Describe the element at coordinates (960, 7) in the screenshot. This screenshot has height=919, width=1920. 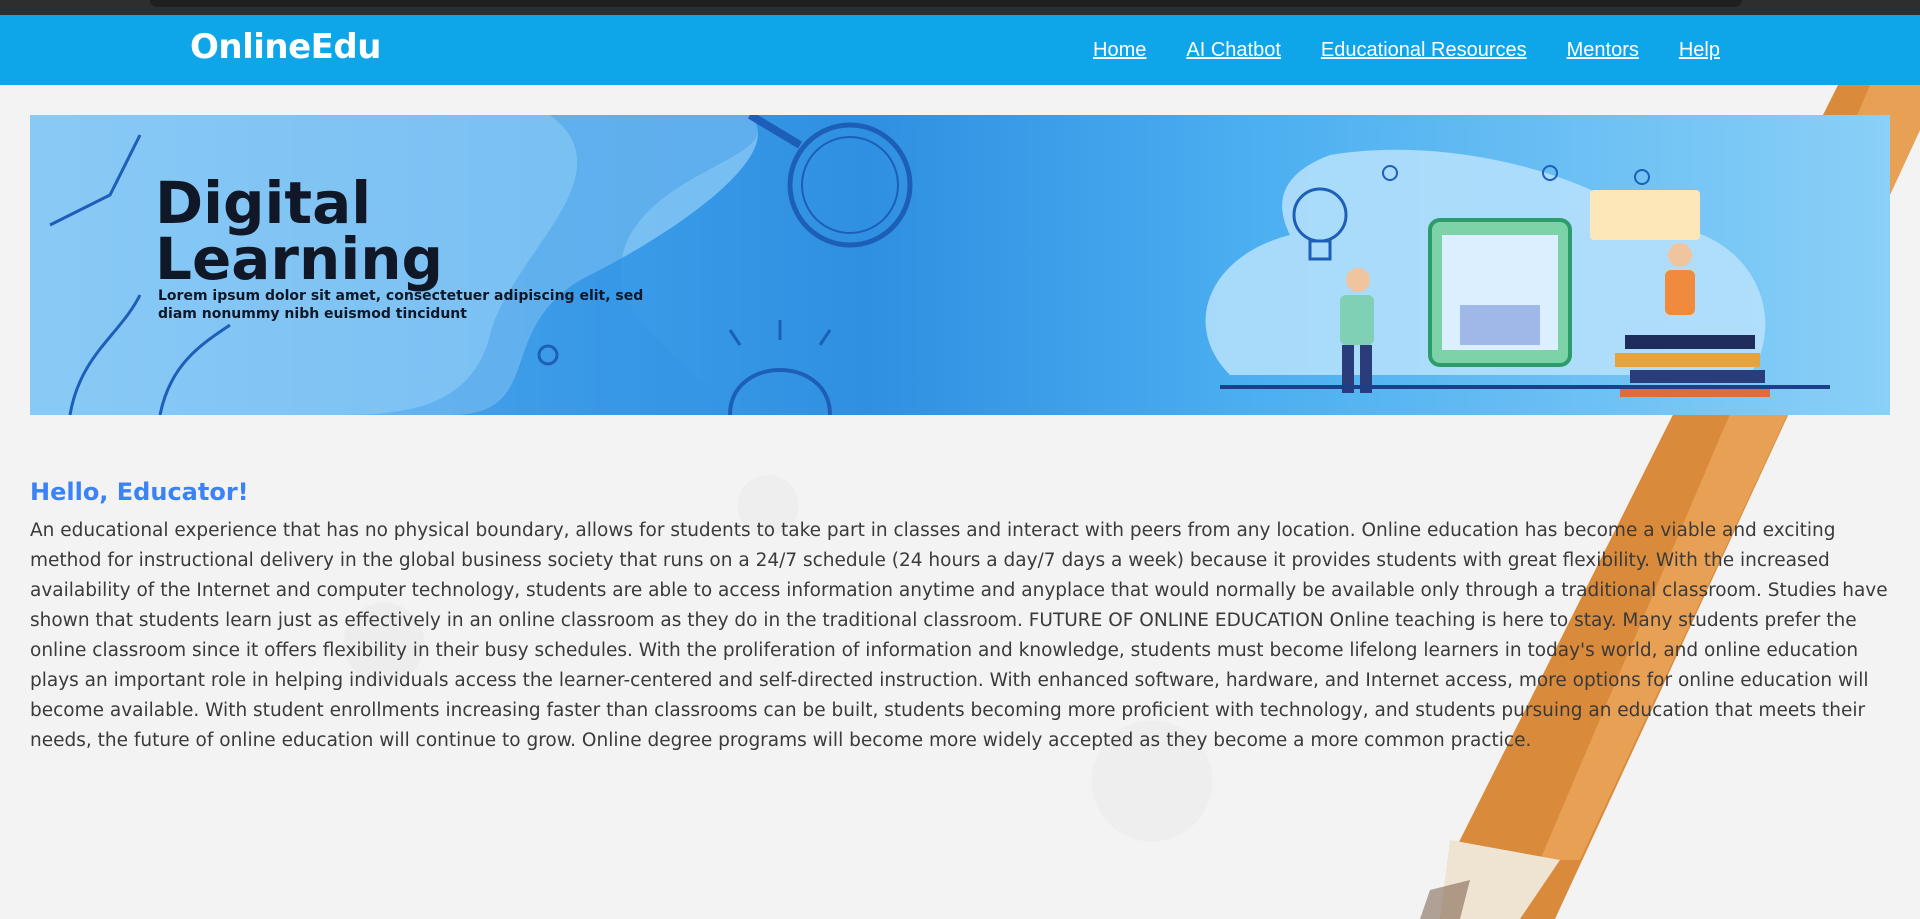
I see `browser-top-strip` at that location.